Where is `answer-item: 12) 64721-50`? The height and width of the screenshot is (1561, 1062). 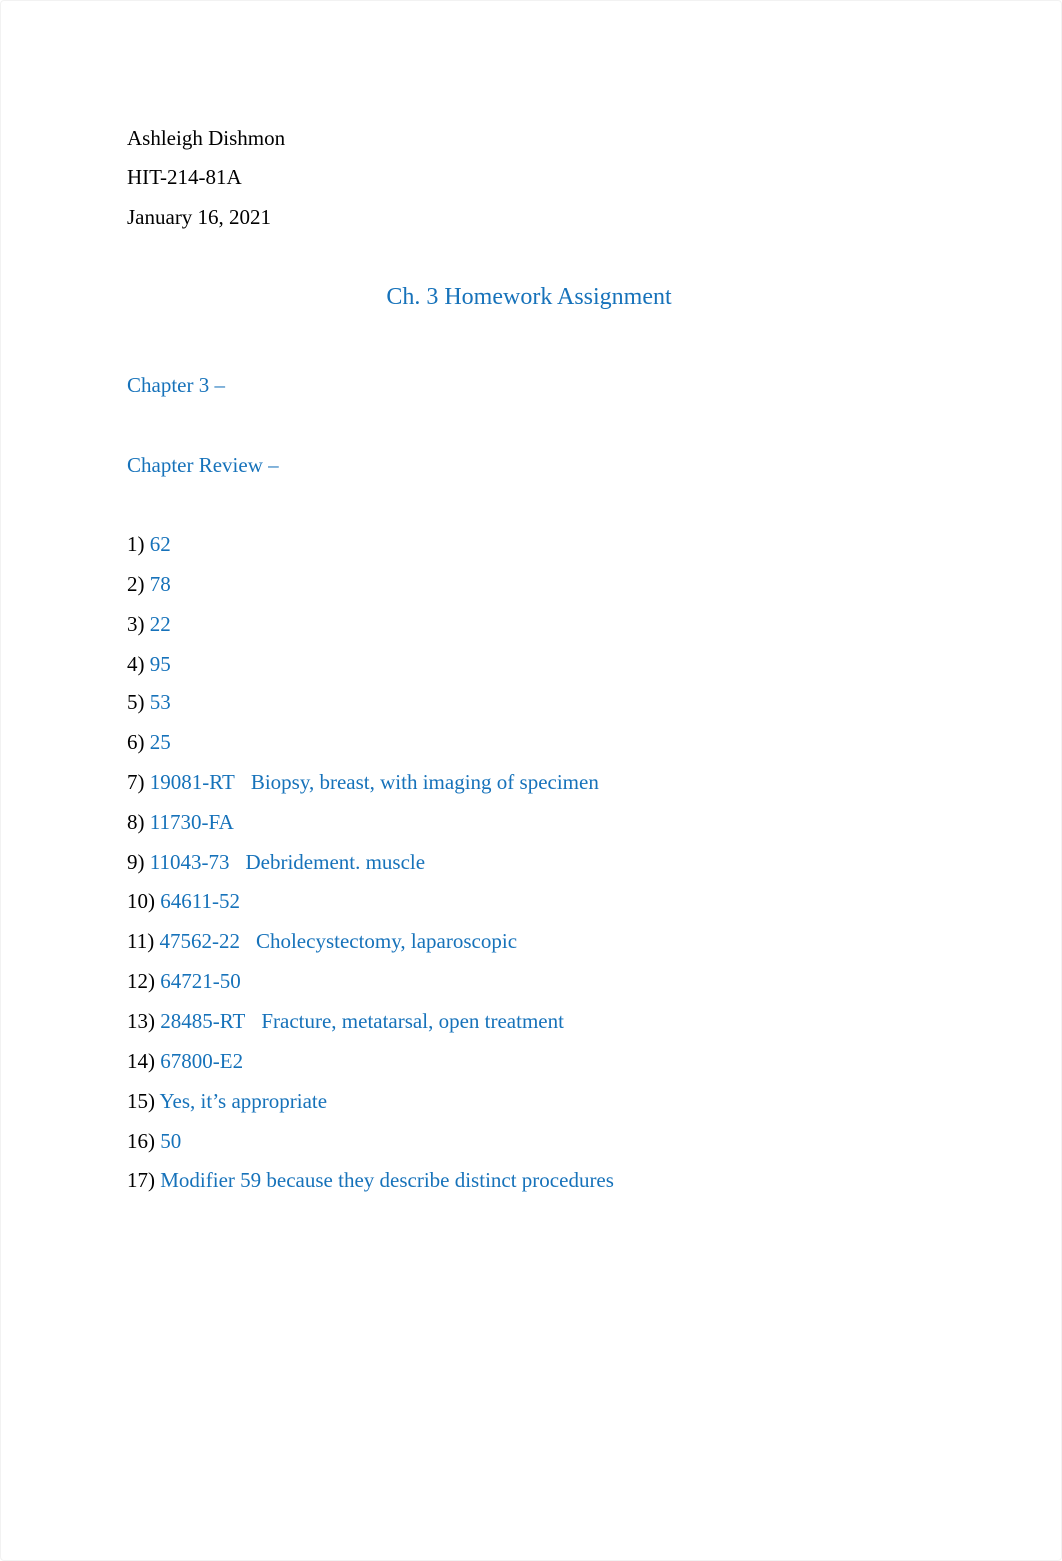
answer-item: 12) 64721-50 is located at coordinates (184, 981).